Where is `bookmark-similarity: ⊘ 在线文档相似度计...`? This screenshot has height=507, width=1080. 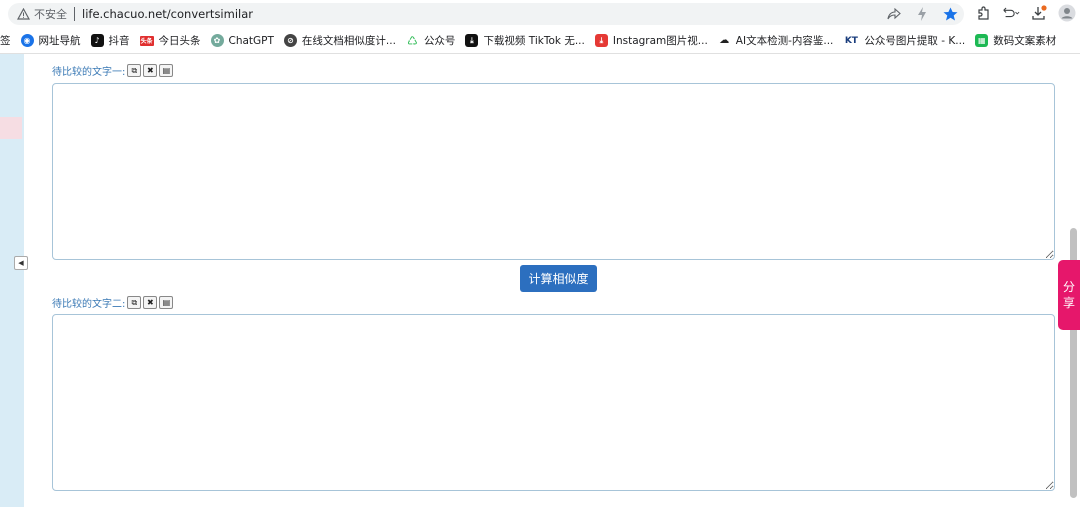 bookmark-similarity: ⊘ 在线文档相似度计... is located at coordinates (340, 41).